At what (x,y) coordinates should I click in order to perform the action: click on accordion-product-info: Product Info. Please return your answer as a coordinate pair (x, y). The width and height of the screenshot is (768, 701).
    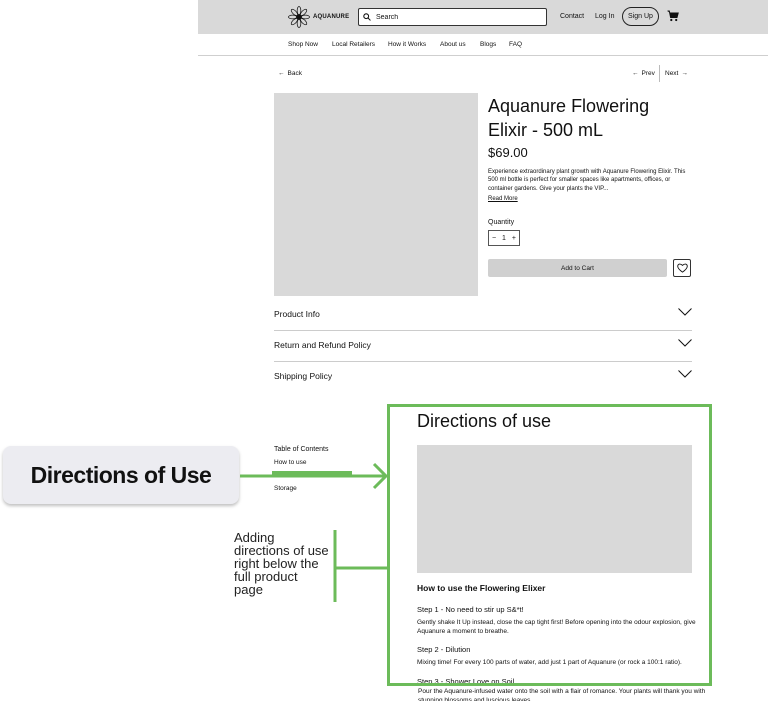
    Looking at the image, I should click on (483, 315).